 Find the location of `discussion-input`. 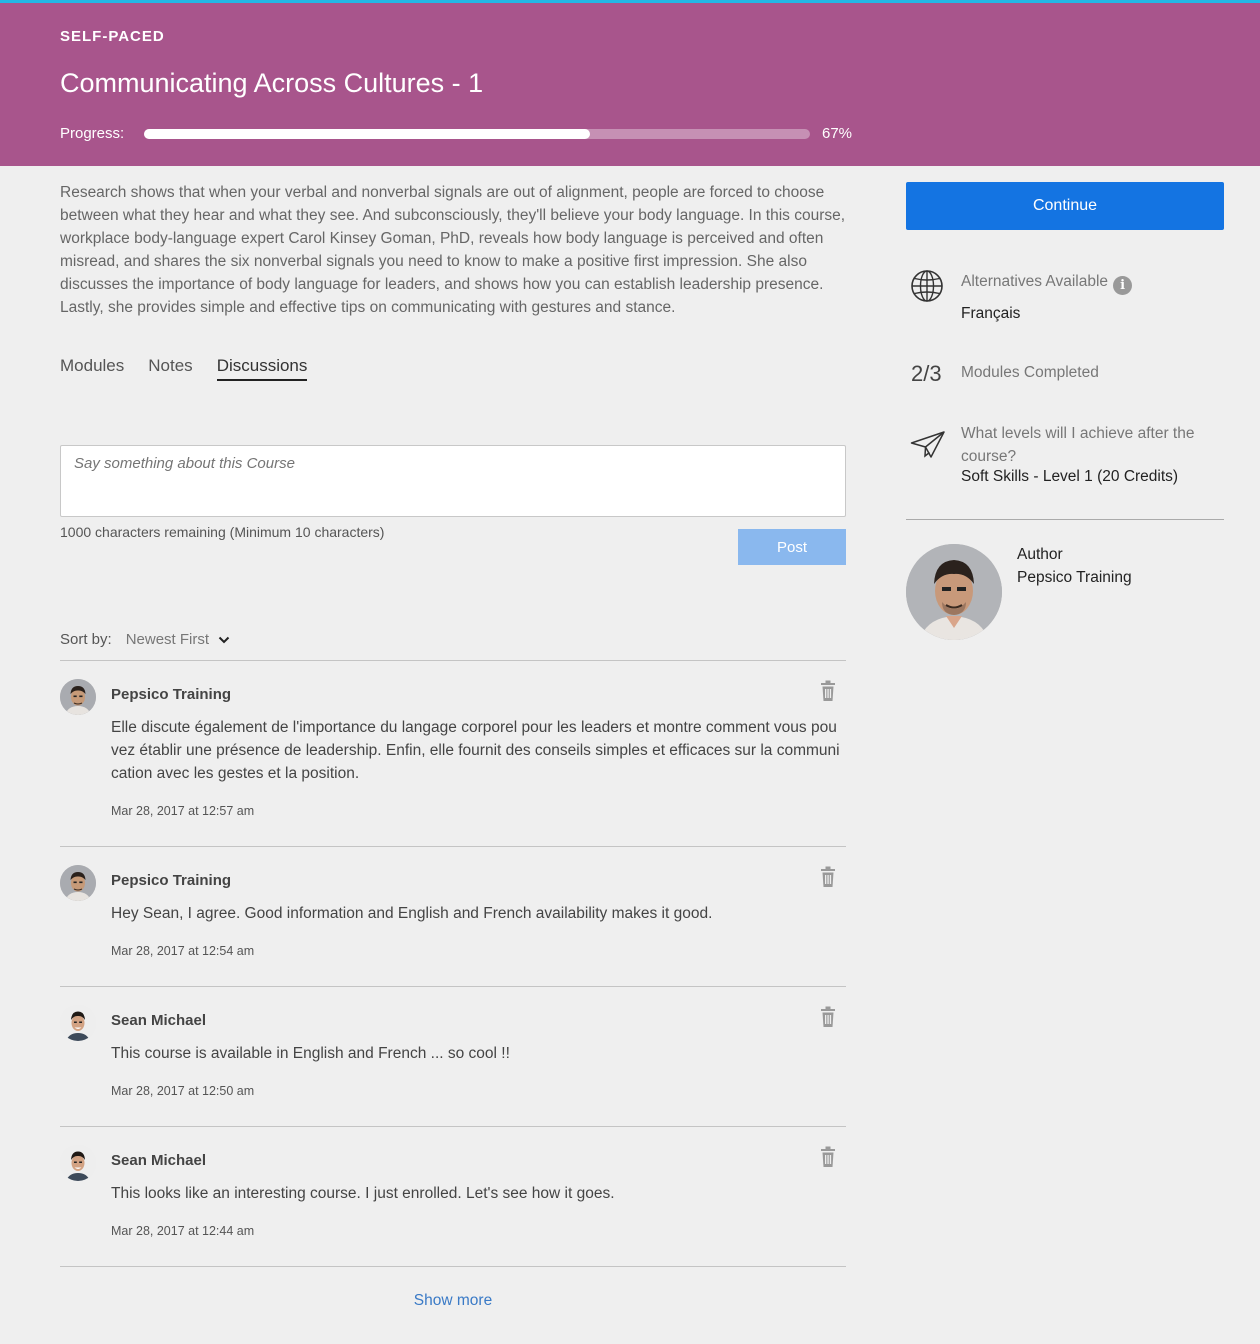

discussion-input is located at coordinates (453, 481).